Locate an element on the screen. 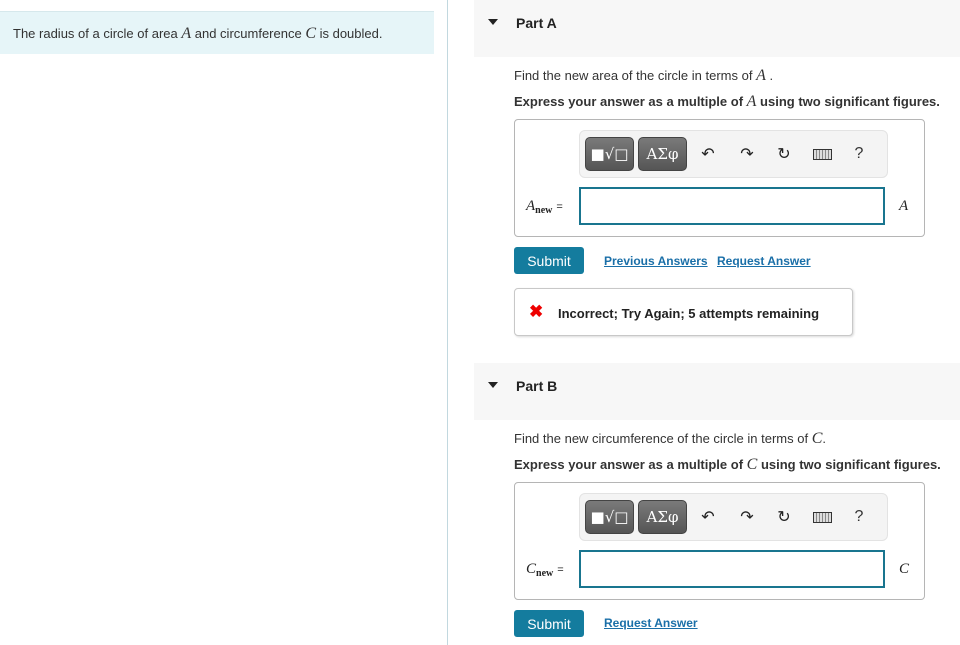 The image size is (960, 645). answer-variable-label: Anew = is located at coordinates (544, 207).